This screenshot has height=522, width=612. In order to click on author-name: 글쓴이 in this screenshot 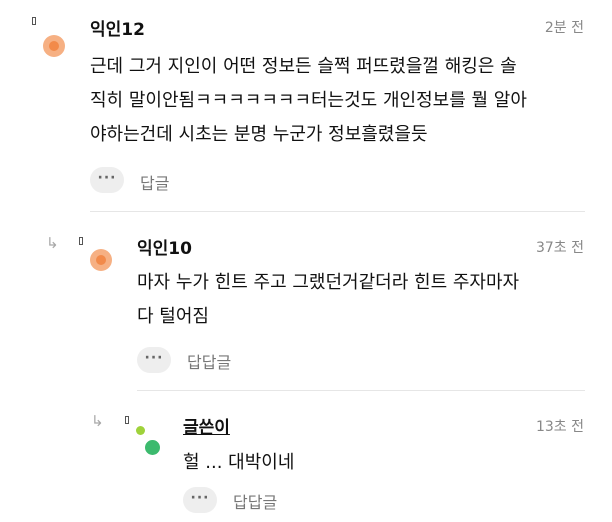, I will do `click(206, 425)`.